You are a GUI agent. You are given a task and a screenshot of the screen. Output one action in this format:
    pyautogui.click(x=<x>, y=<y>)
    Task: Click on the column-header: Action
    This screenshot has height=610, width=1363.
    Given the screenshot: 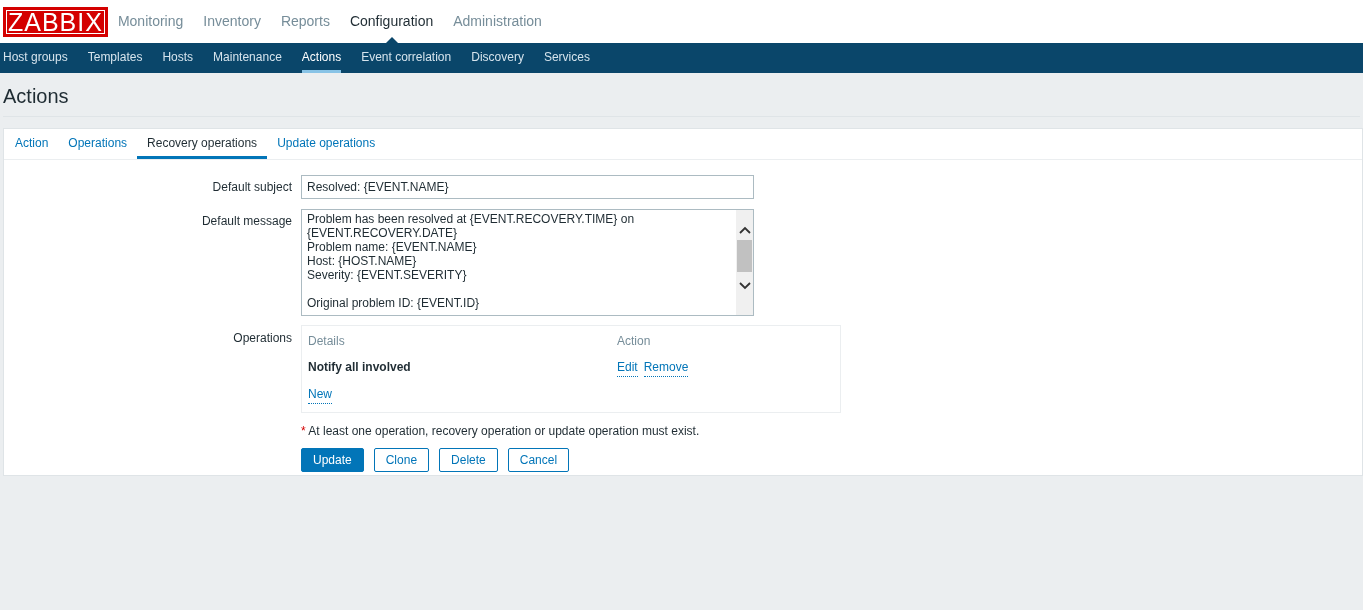 What is the action you would take?
    pyautogui.click(x=634, y=341)
    